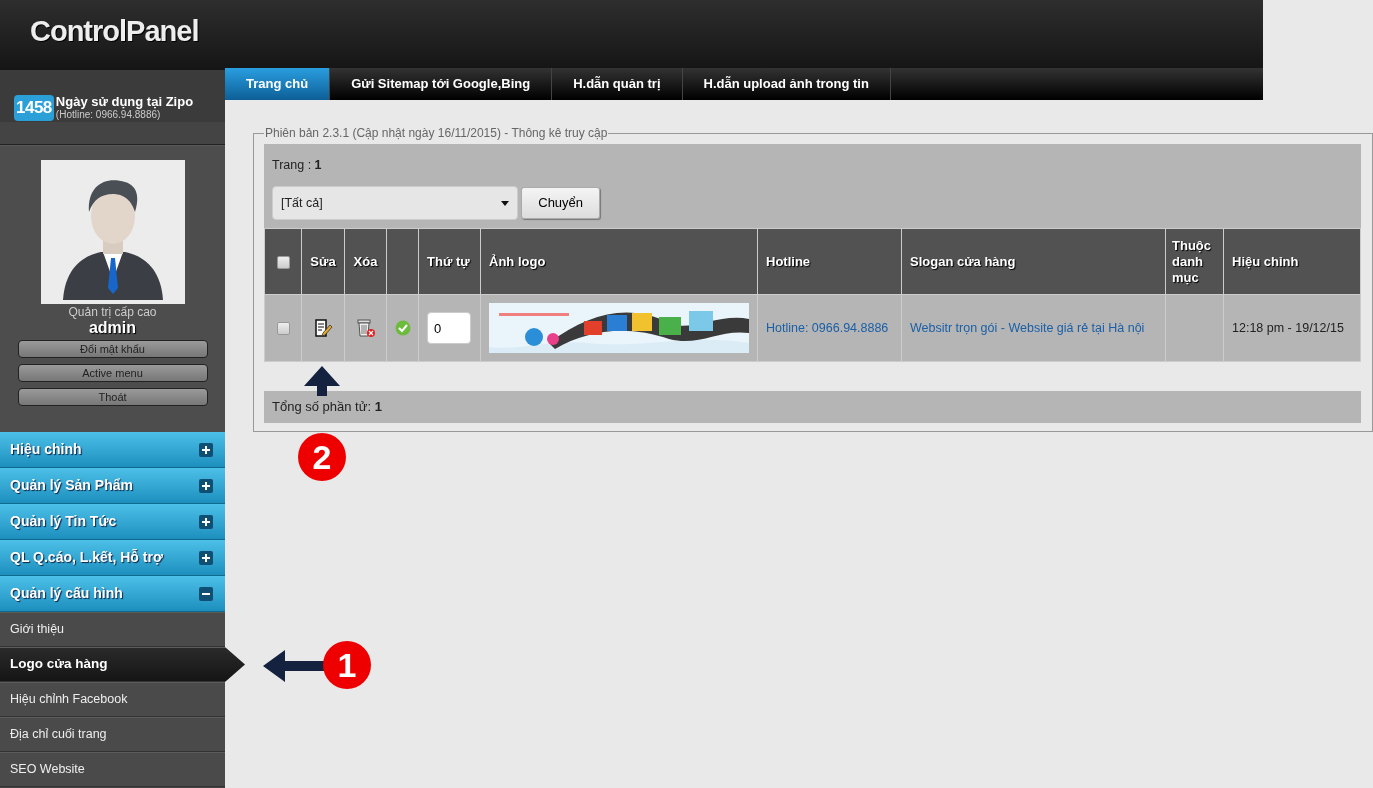 Image resolution: width=1373 pixels, height=788 pixels. I want to click on menu-label: QL Q.cáo, L.kết, Hỗ trợ, so click(86, 557).